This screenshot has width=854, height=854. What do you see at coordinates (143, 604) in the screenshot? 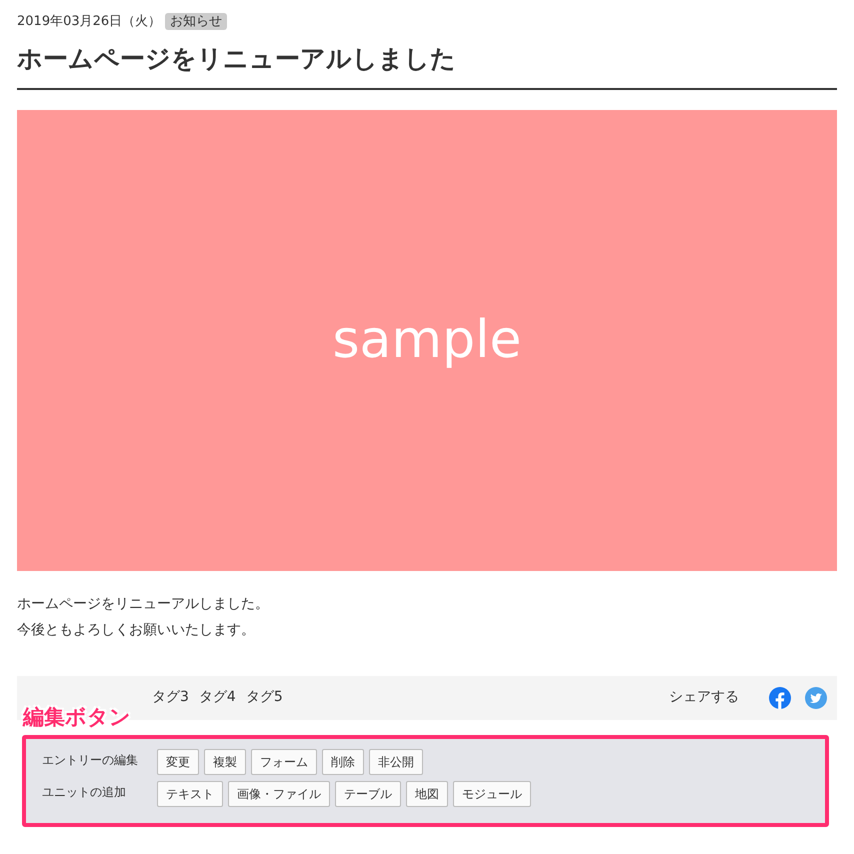
I see `body-text: ホームページをリニューアルしました。` at bounding box center [143, 604].